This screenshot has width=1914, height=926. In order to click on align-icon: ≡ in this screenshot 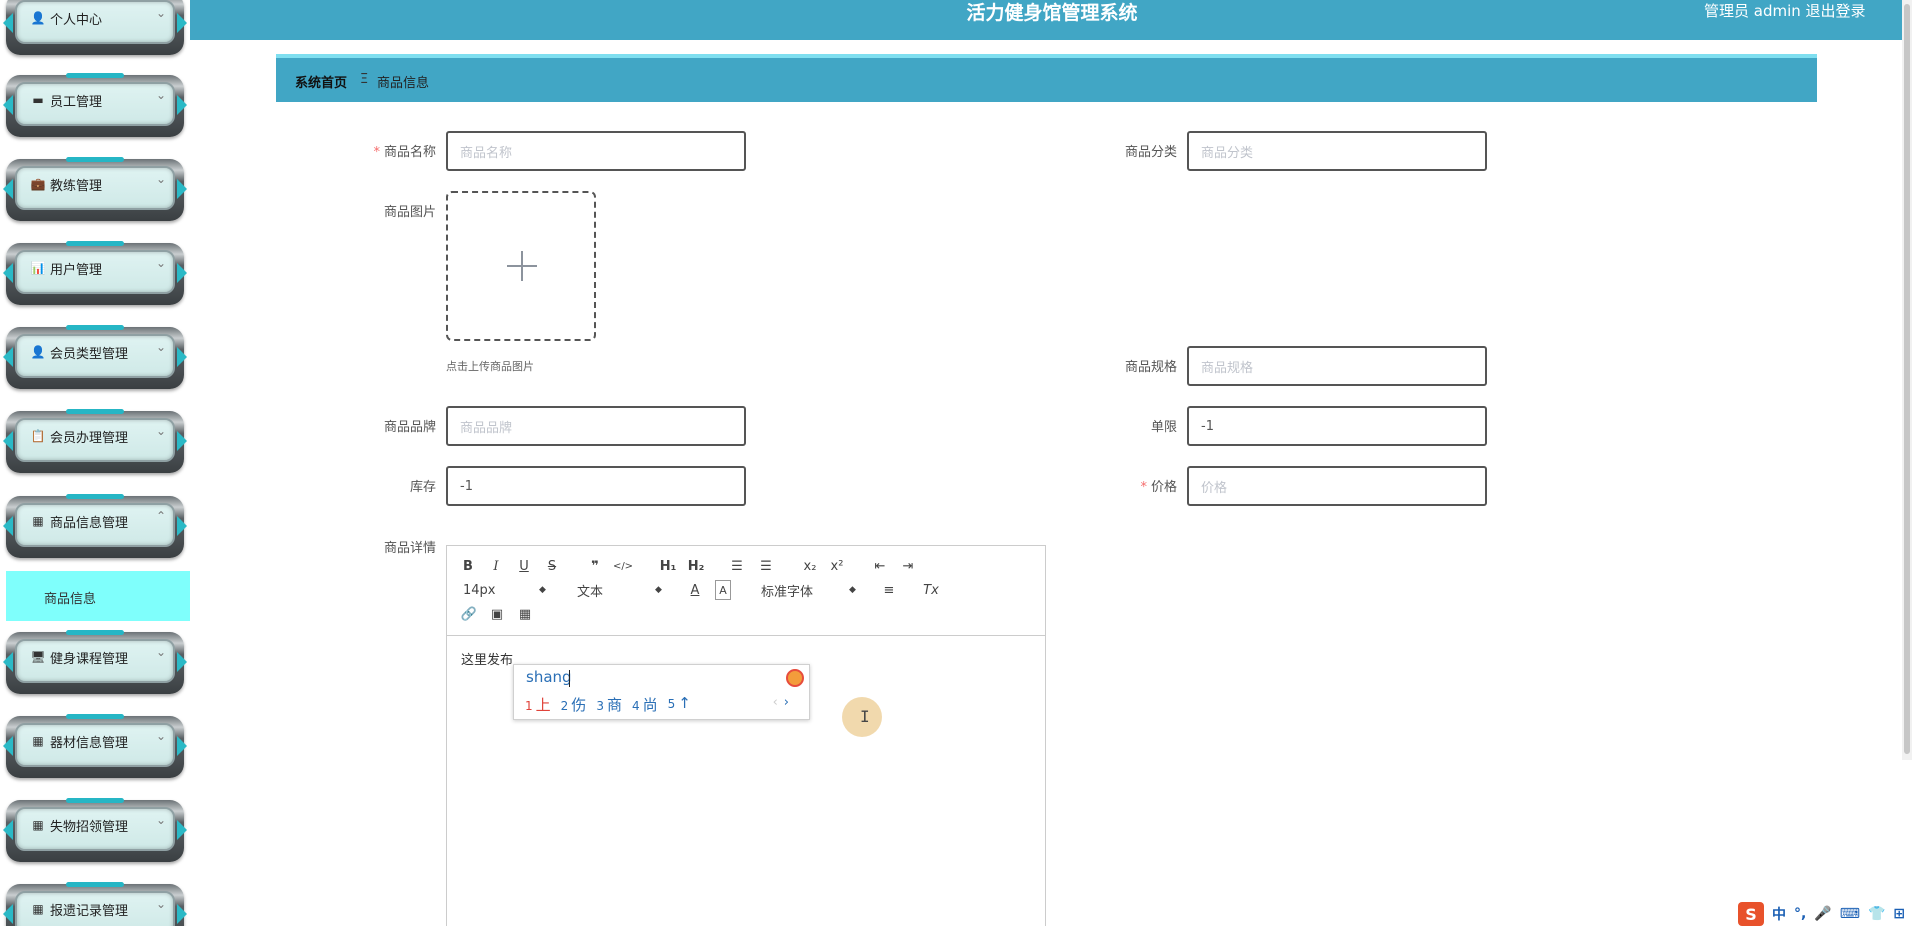, I will do `click(889, 590)`.